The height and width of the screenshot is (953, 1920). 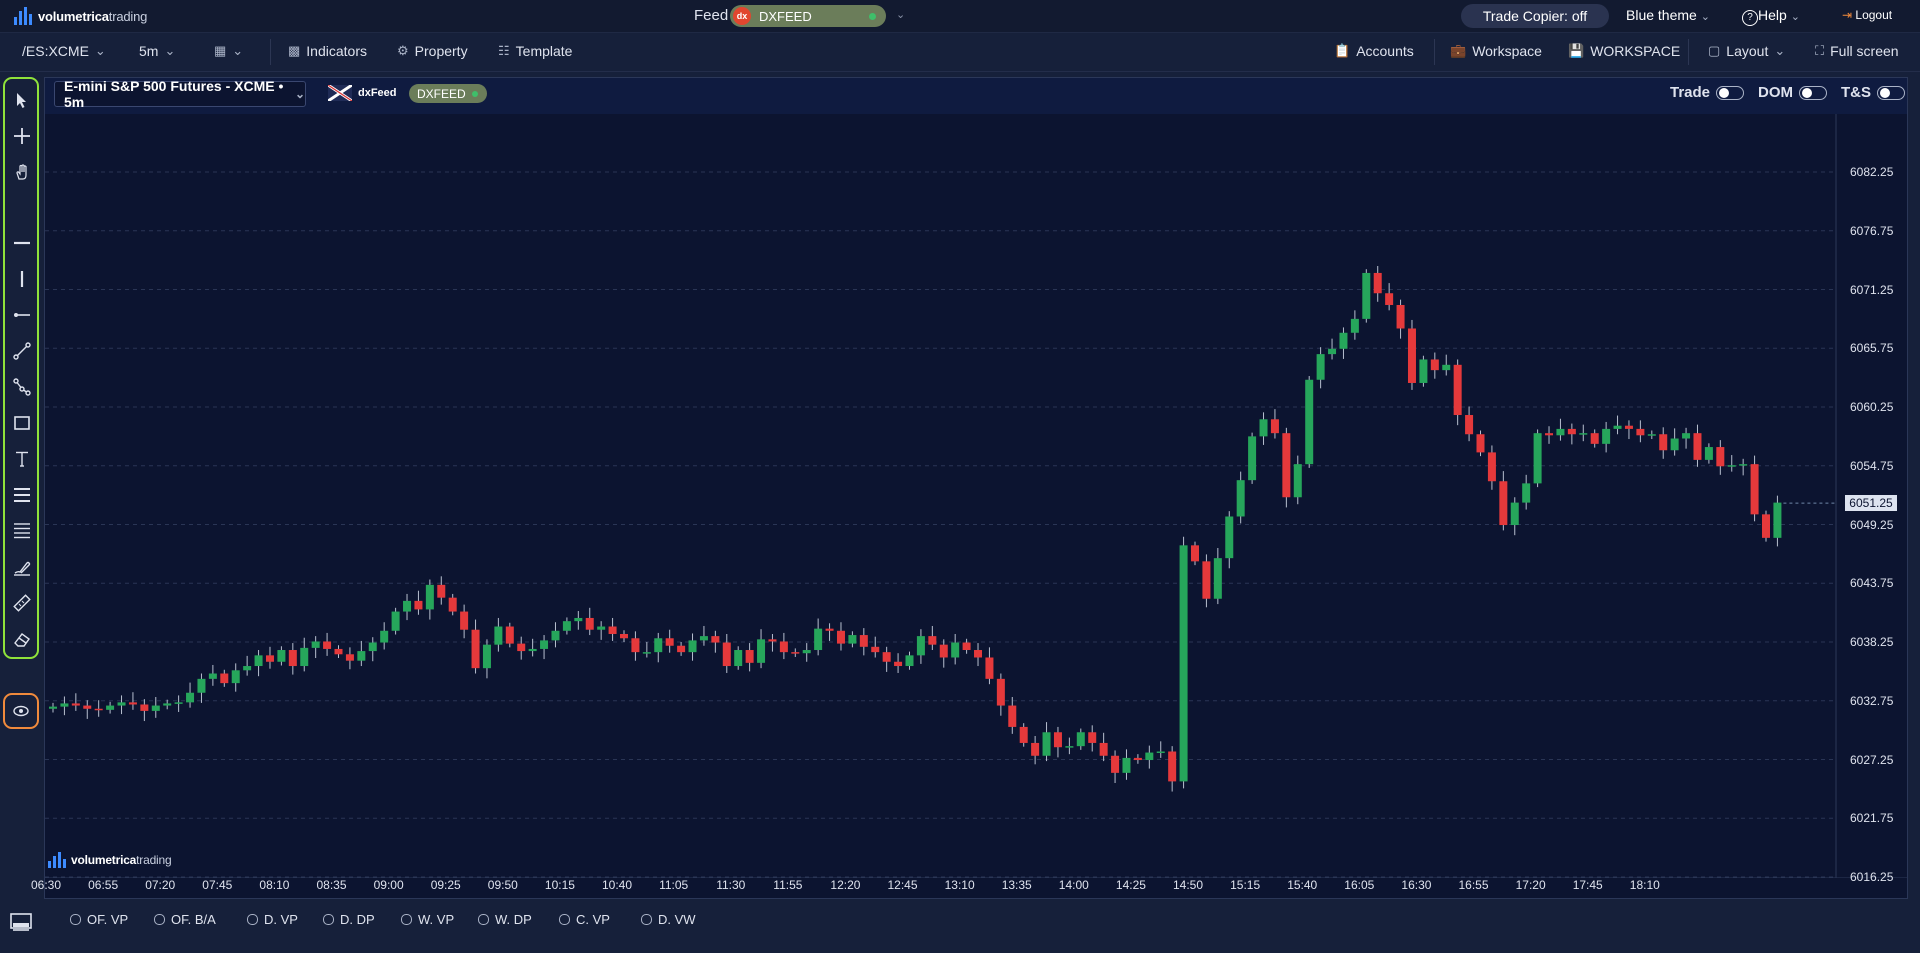 What do you see at coordinates (1496, 51) in the screenshot?
I see `workspace-button: 💼 Workspace` at bounding box center [1496, 51].